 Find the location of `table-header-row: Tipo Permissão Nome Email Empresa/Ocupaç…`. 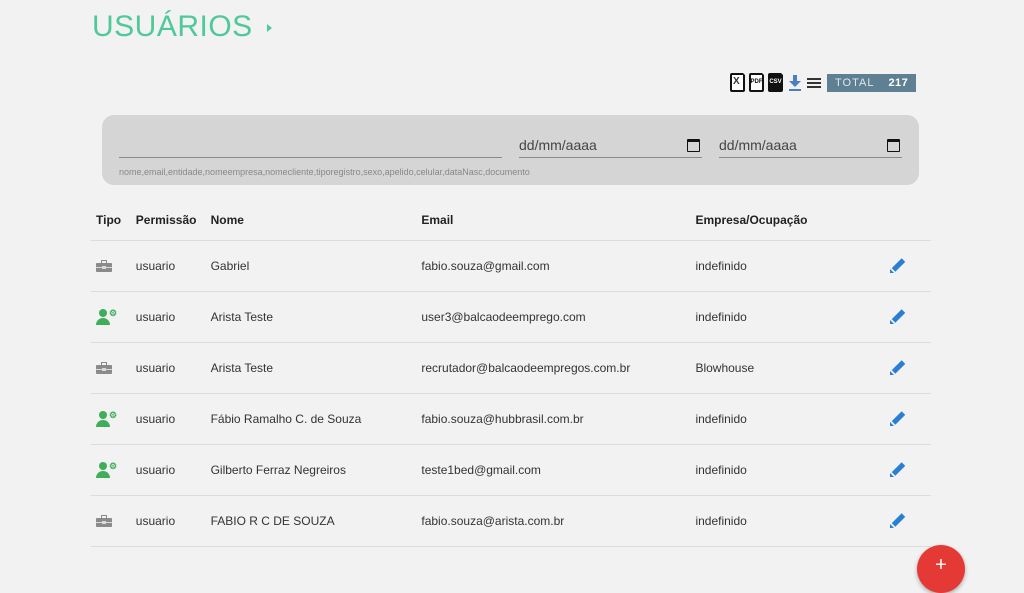

table-header-row: Tipo Permissão Nome Email Empresa/Ocupaç… is located at coordinates (511, 220).